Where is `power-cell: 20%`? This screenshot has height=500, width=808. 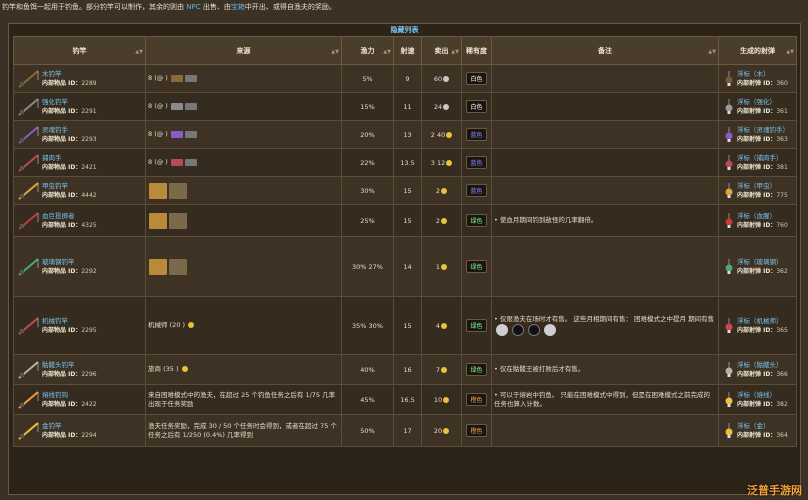 power-cell: 20% is located at coordinates (367, 134).